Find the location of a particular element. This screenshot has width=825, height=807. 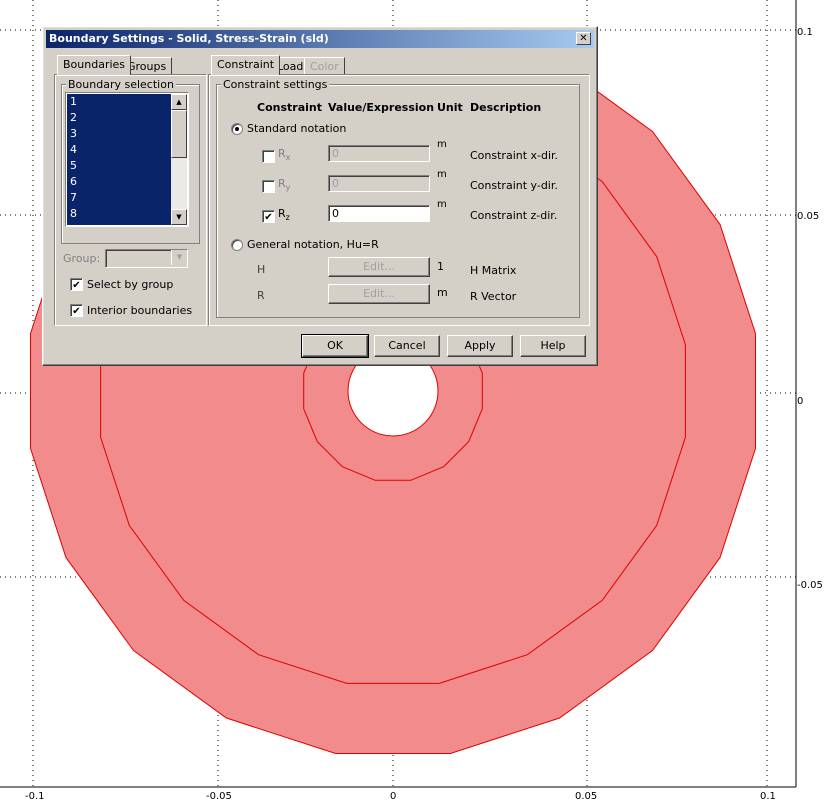

close-icon: ✕ is located at coordinates (583, 38).